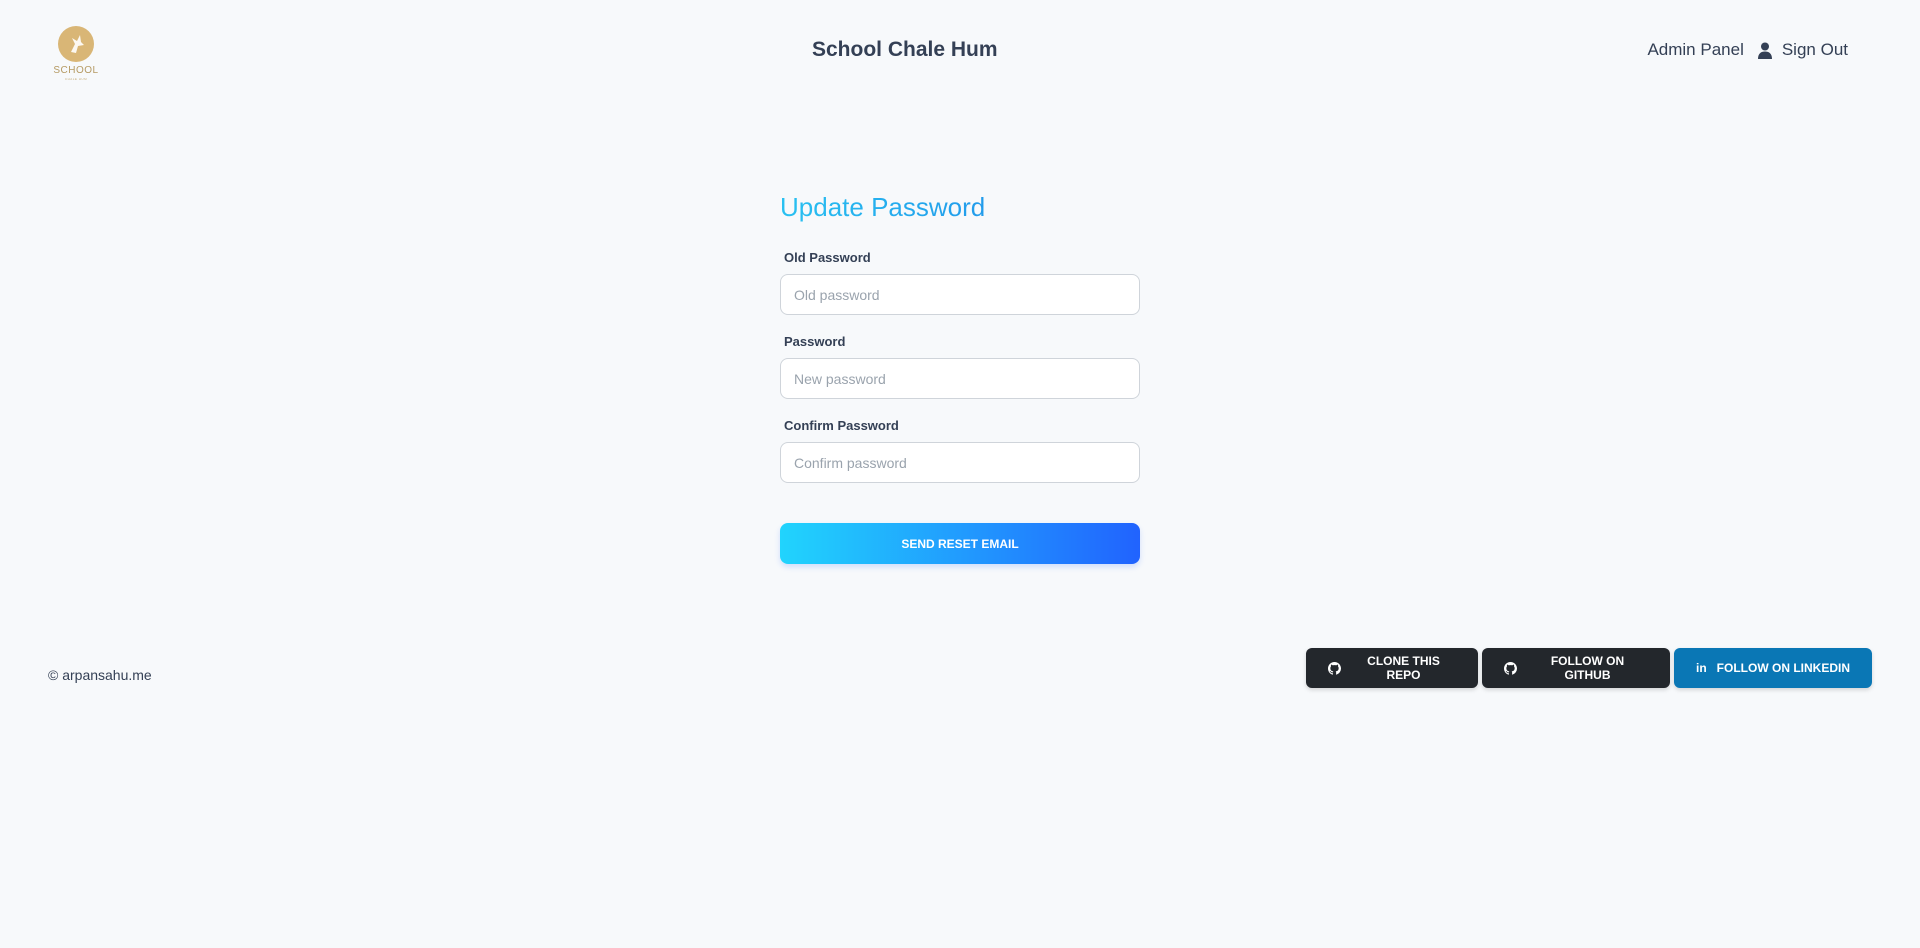 The image size is (1920, 948). I want to click on follow-github-button: FOLLOW ON GITHUB, so click(1576, 668).